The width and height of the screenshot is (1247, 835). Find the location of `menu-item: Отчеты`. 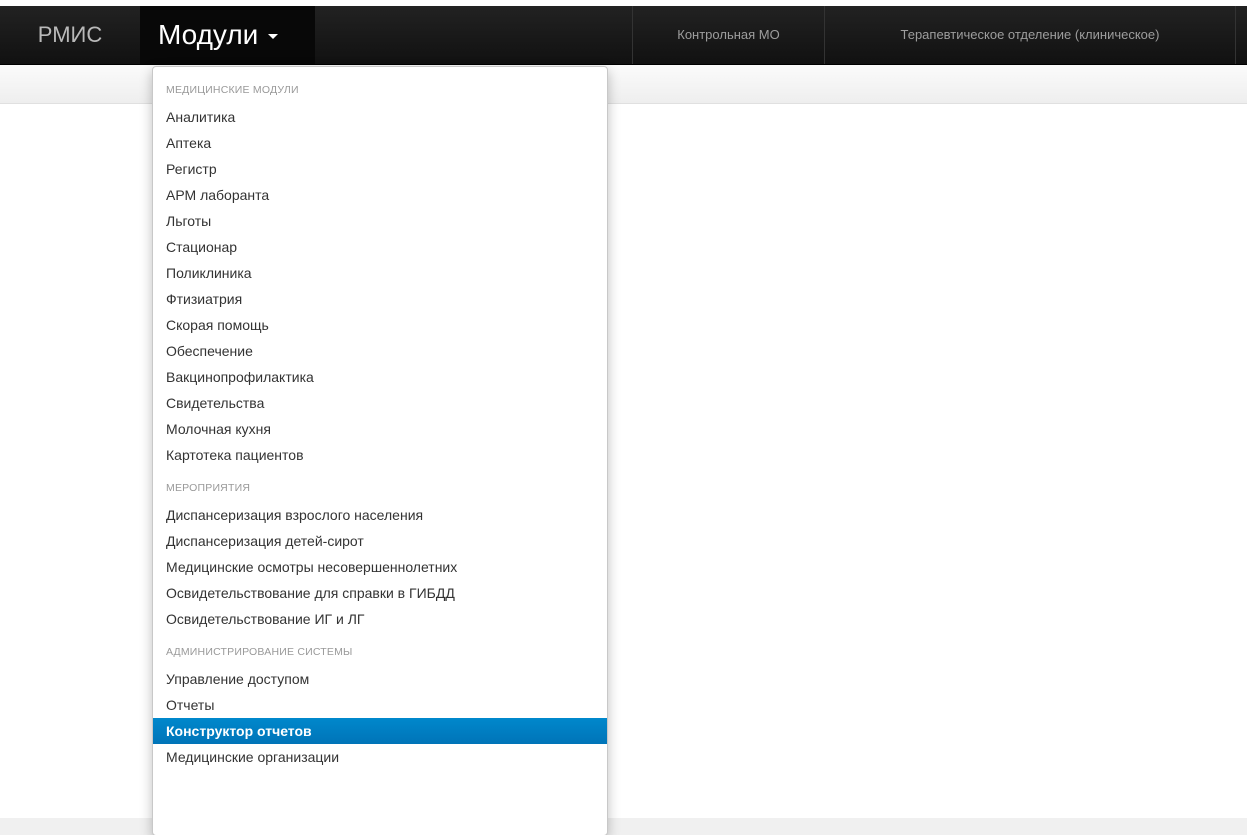

menu-item: Отчеты is located at coordinates (380, 705).